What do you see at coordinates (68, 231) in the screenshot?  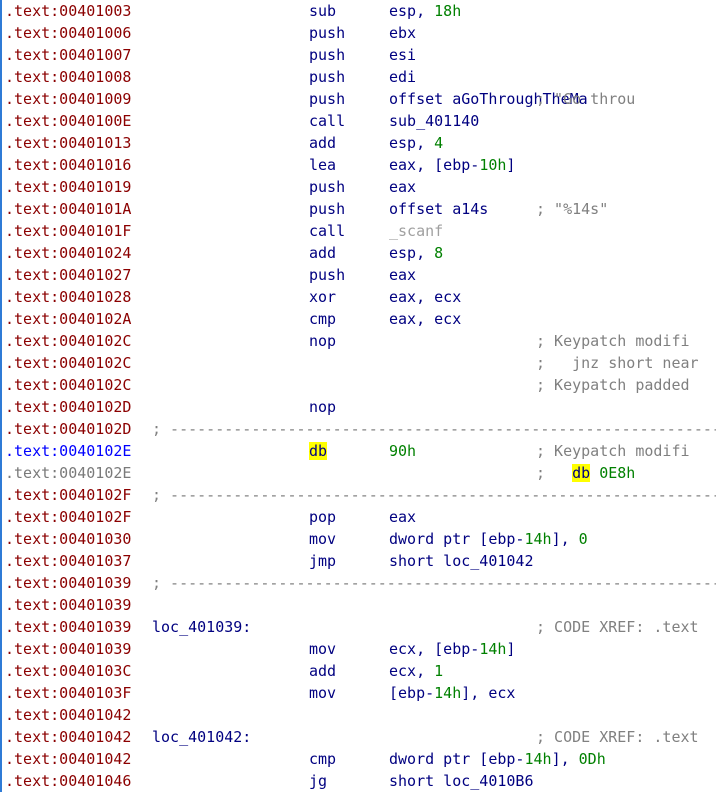 I see `address: .text:0040101F` at bounding box center [68, 231].